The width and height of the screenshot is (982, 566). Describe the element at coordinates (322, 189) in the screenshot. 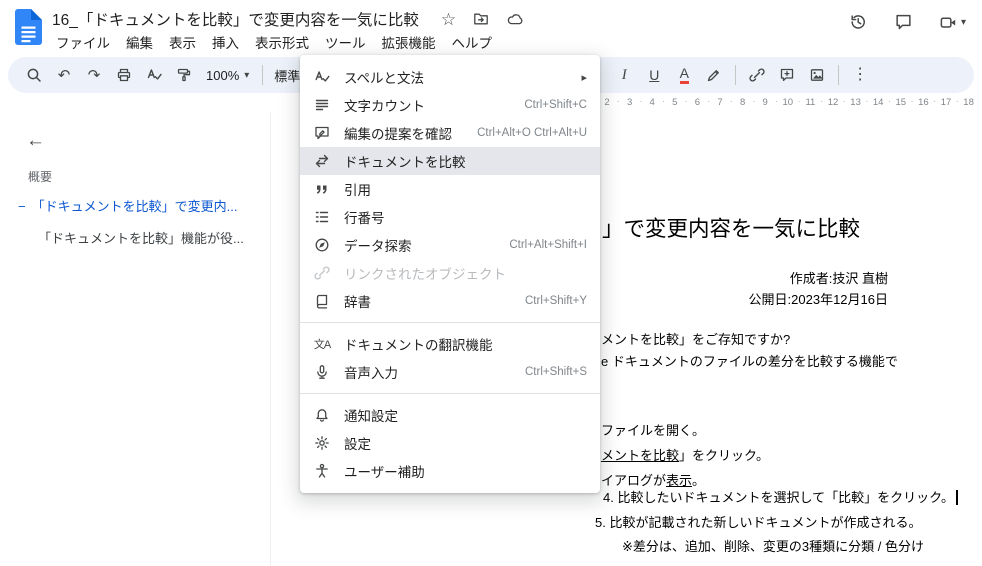

I see `citations-icon` at that location.